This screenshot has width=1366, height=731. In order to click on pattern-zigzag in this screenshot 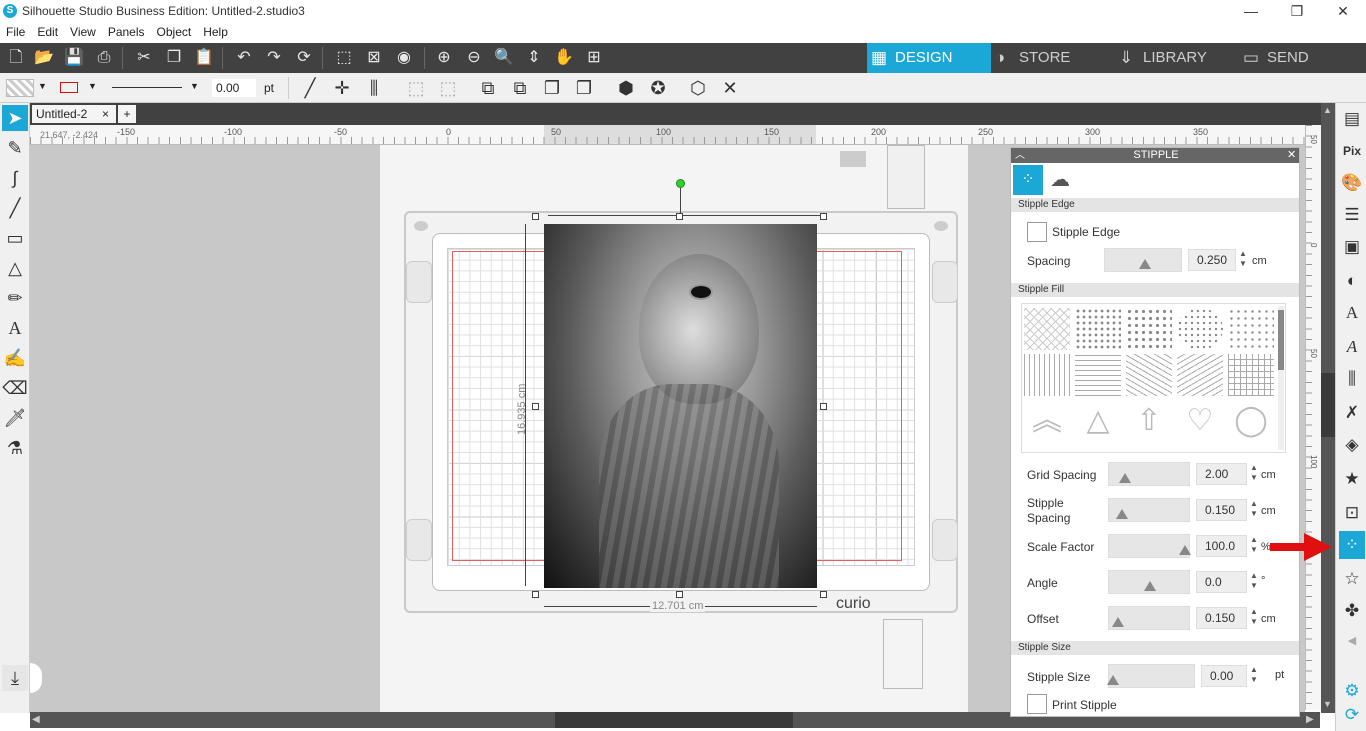, I will do `click(1200, 375)`.